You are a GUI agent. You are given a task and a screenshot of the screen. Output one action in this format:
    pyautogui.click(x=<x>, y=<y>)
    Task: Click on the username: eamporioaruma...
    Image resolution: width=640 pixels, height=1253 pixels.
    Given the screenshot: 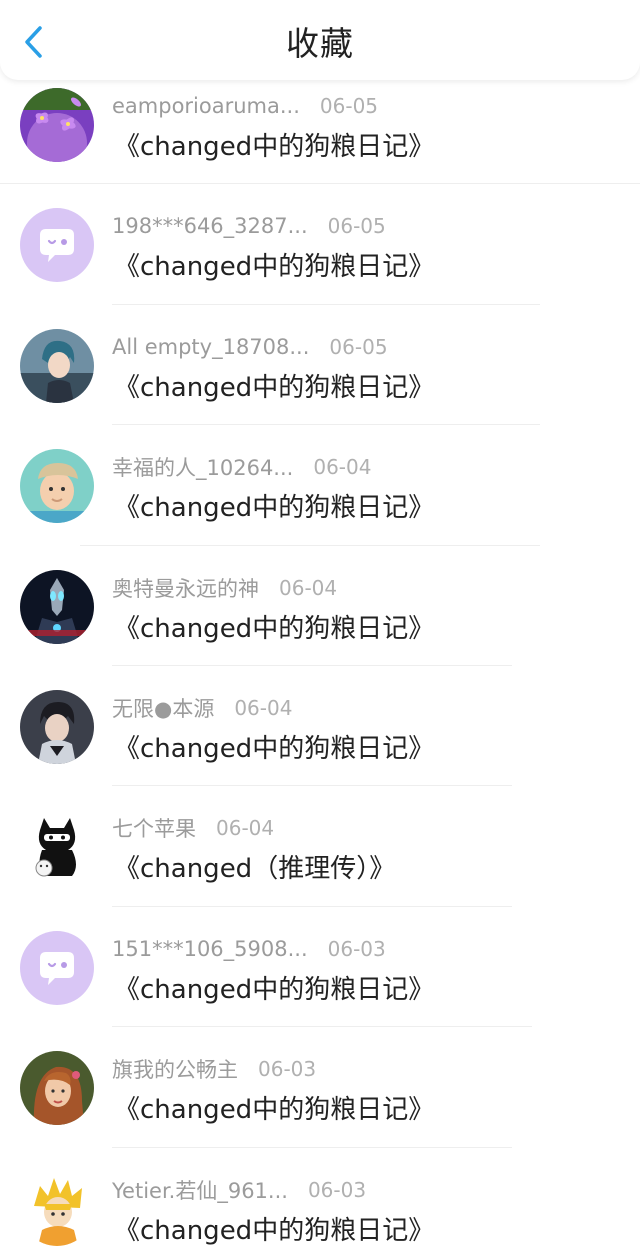 What is the action you would take?
    pyautogui.click(x=206, y=106)
    